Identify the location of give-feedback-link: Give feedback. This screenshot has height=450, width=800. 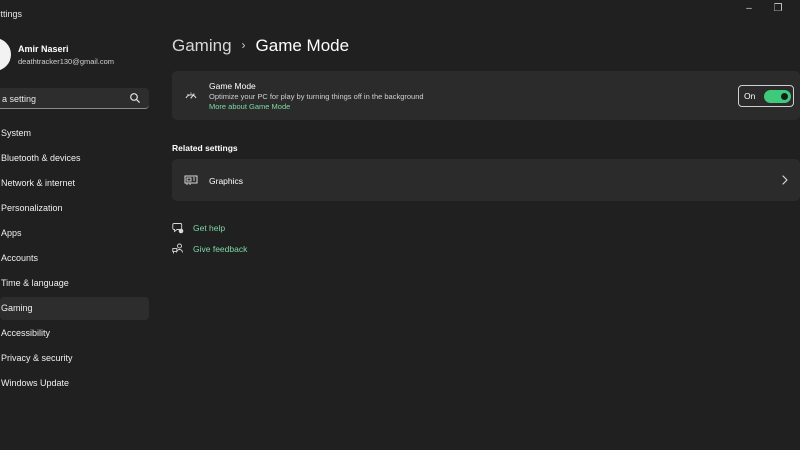
(242, 250).